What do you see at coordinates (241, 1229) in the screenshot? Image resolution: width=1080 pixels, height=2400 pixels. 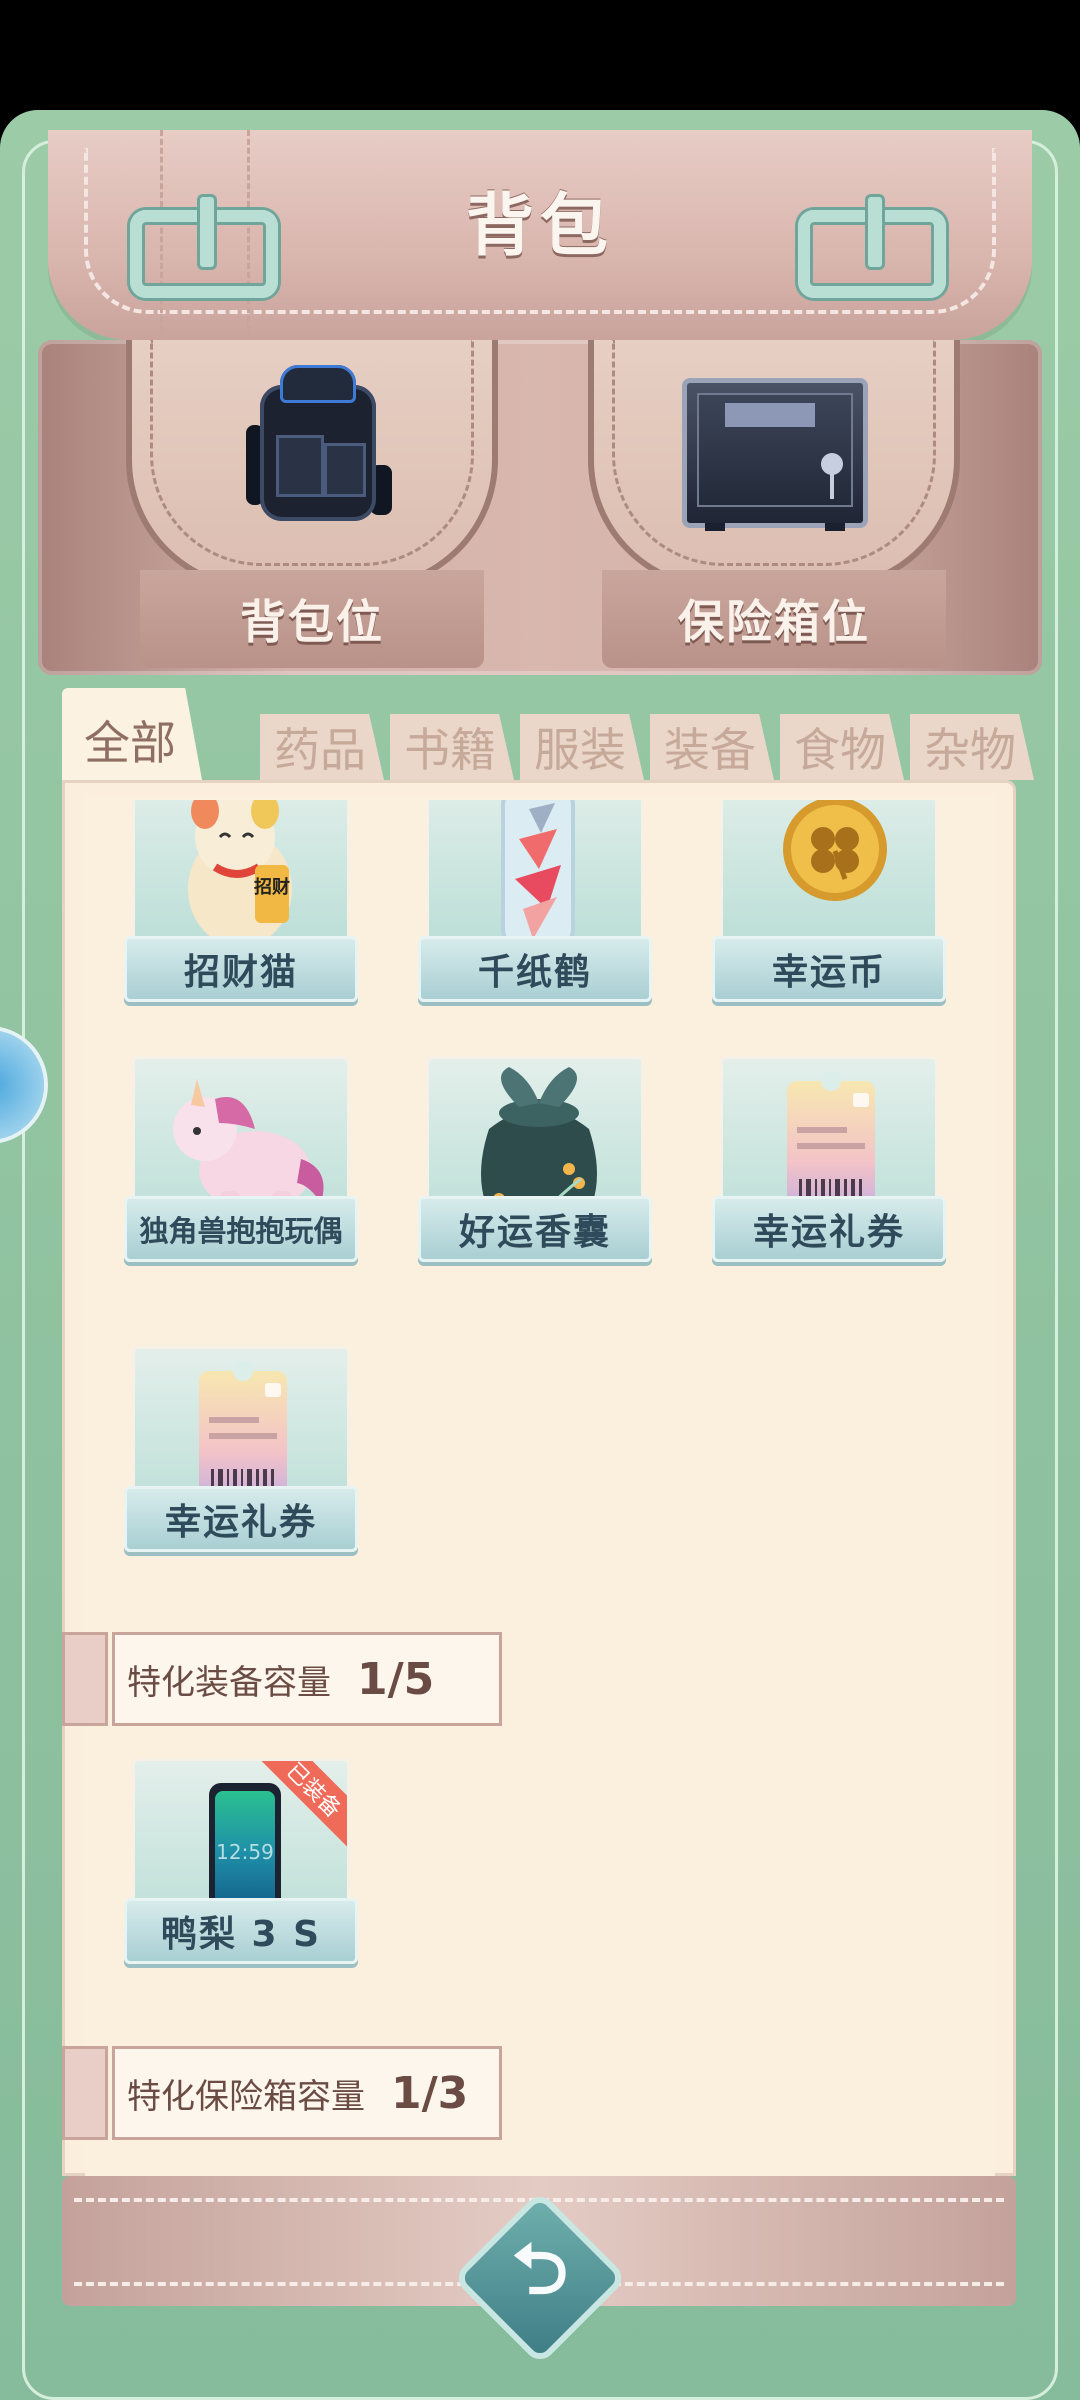 I see `item-name: 独角兽抱抱玩偶` at bounding box center [241, 1229].